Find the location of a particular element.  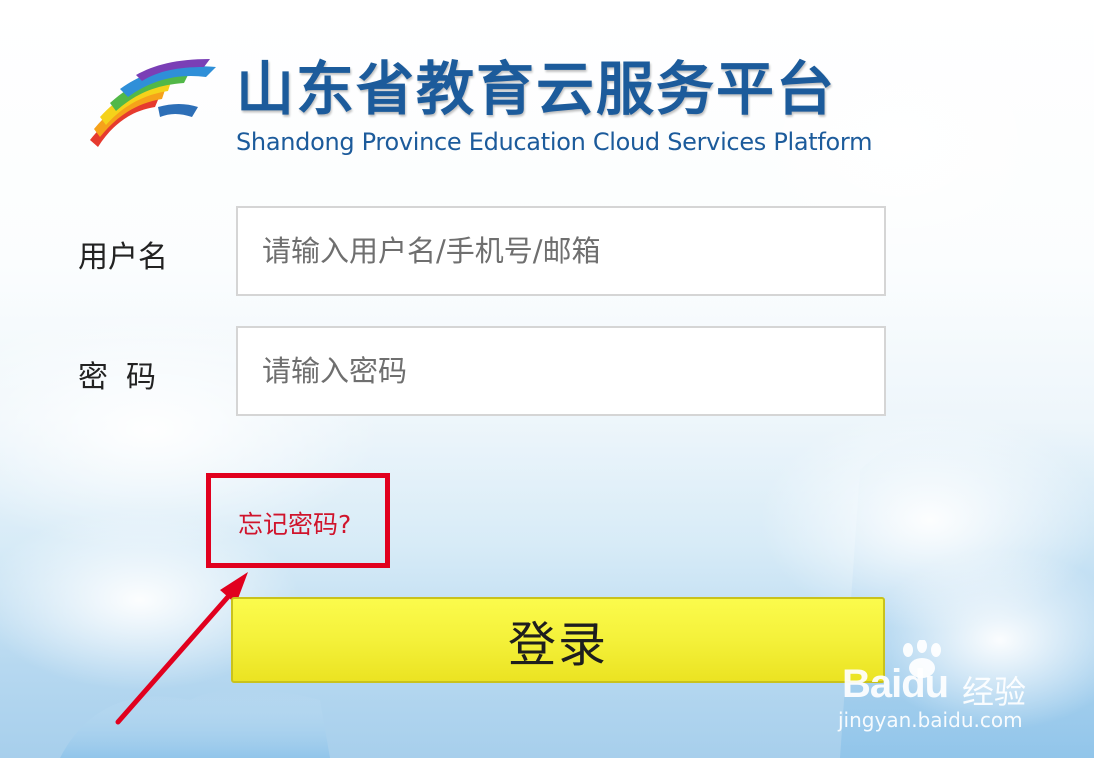

username-input is located at coordinates (561, 251).